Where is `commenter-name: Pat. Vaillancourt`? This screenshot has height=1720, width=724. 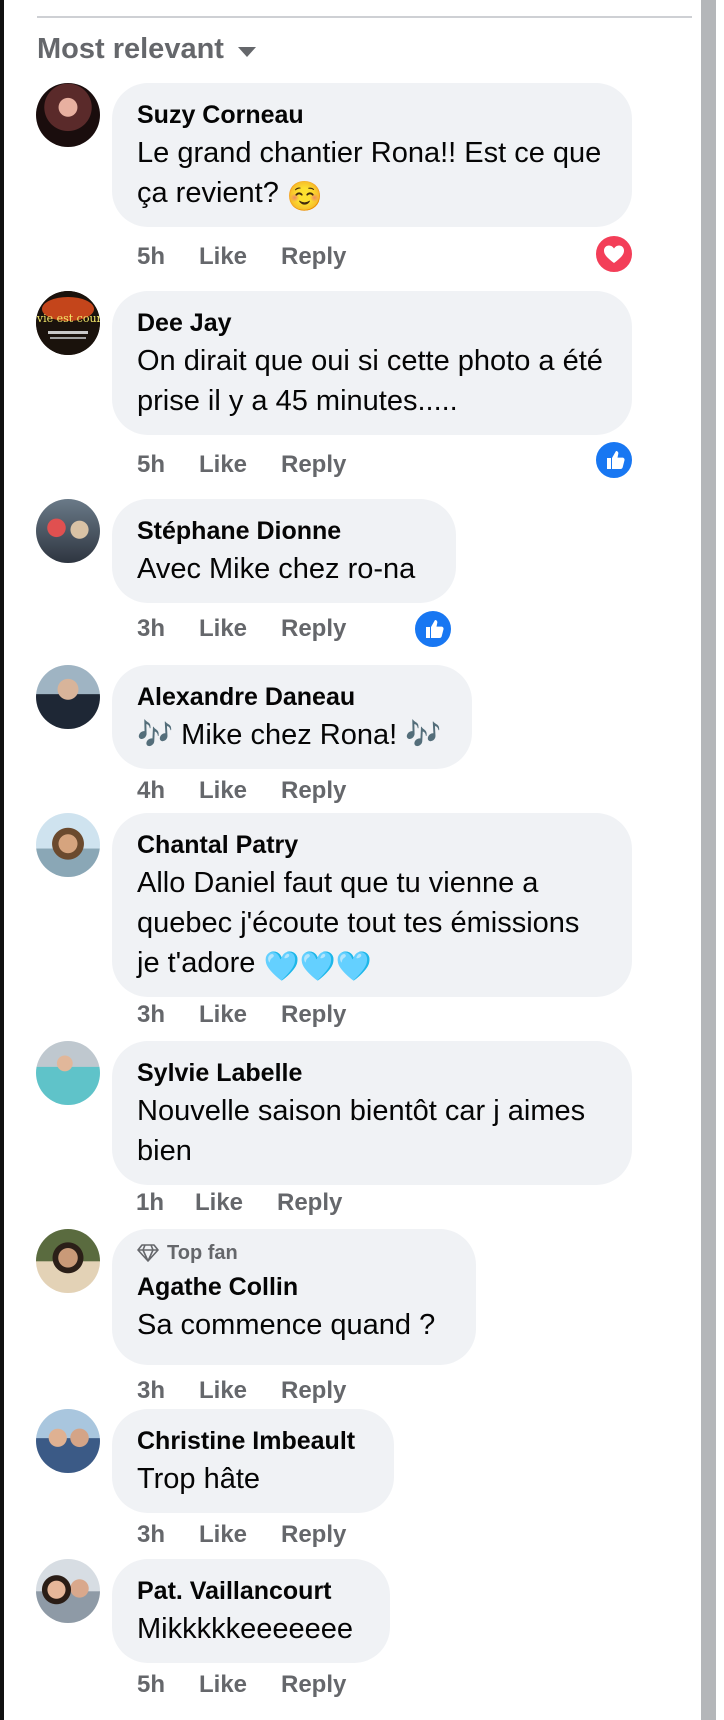 commenter-name: Pat. Vaillancourt is located at coordinates (250, 1591).